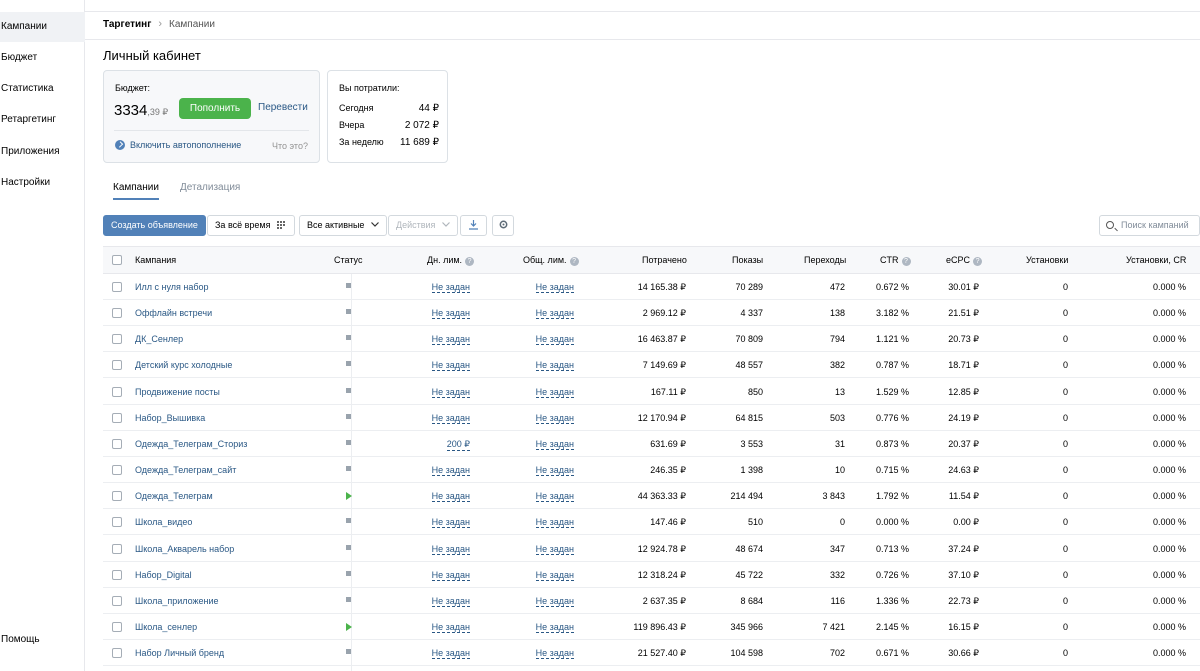  What do you see at coordinates (183, 365) in the screenshot?
I see `campaign-name-link: Детский курс холодные` at bounding box center [183, 365].